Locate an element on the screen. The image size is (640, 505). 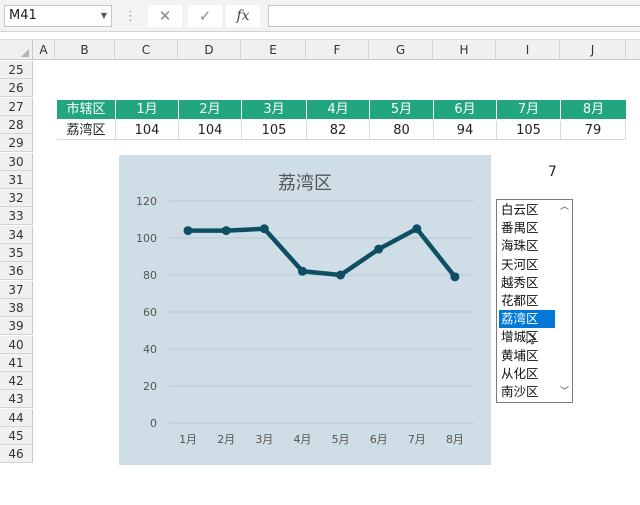
row-header-41: 41 is located at coordinates (16, 362).